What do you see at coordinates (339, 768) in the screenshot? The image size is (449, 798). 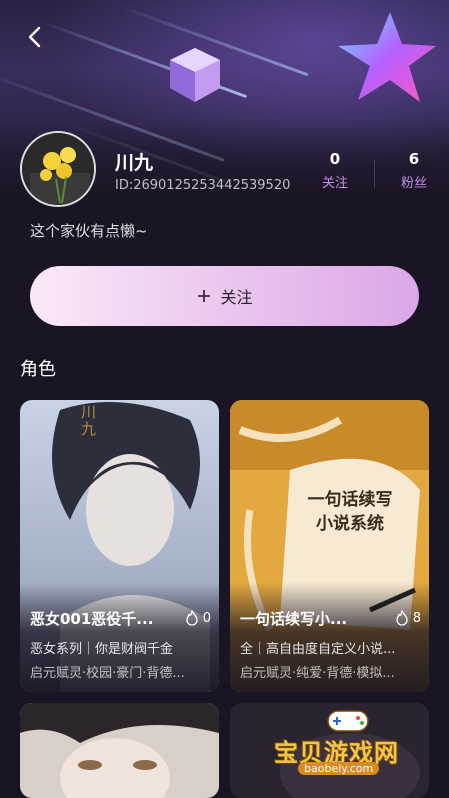 I see `watermark-url: baobeiy.com` at bounding box center [339, 768].